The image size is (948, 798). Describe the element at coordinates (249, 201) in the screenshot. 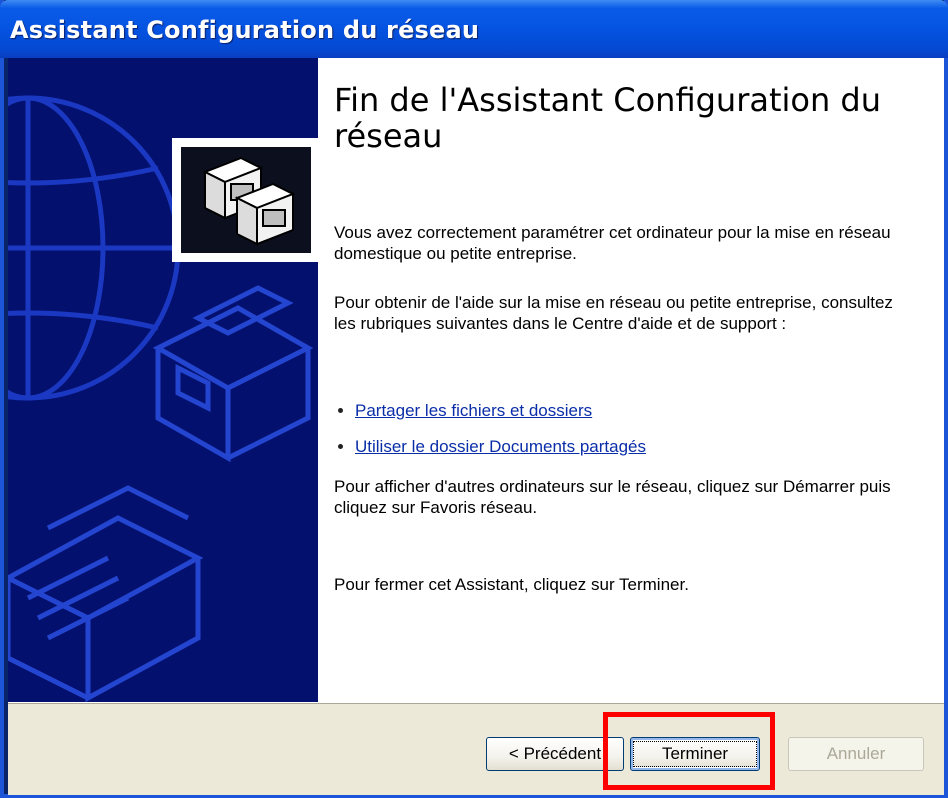

I see `computers-glyph` at that location.